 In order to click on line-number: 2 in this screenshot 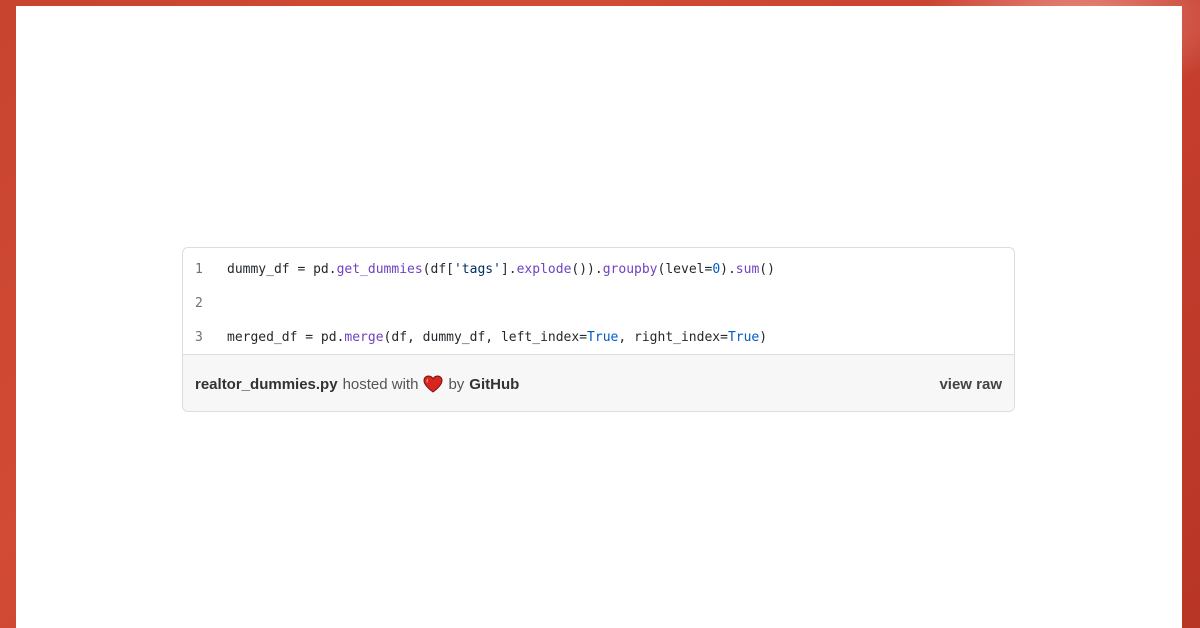, I will do `click(199, 303)`.